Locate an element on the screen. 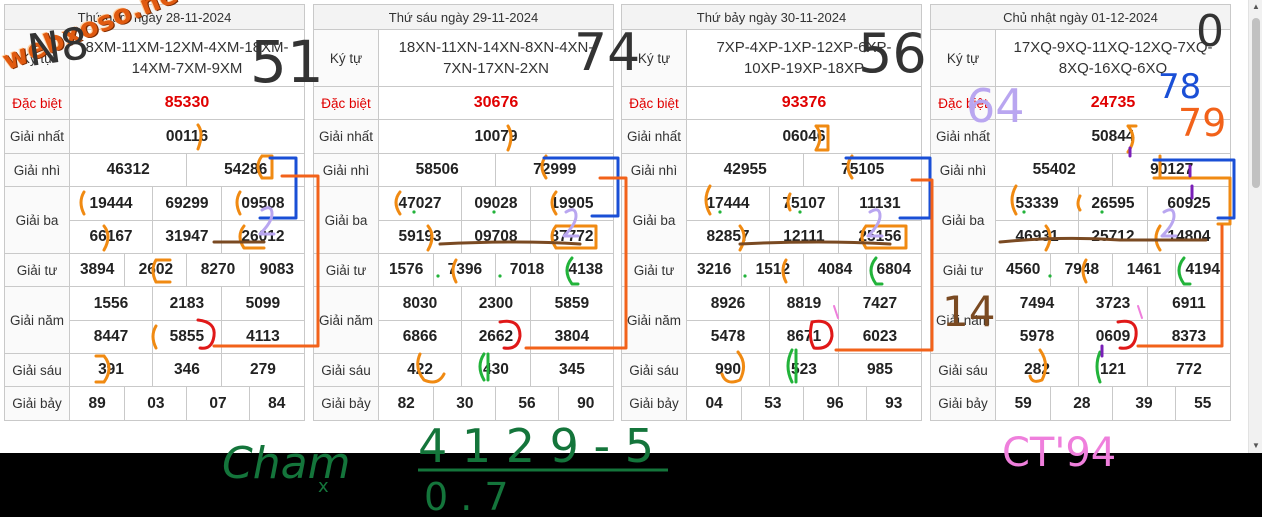  second-prize-number: 72999 is located at coordinates (554, 170).